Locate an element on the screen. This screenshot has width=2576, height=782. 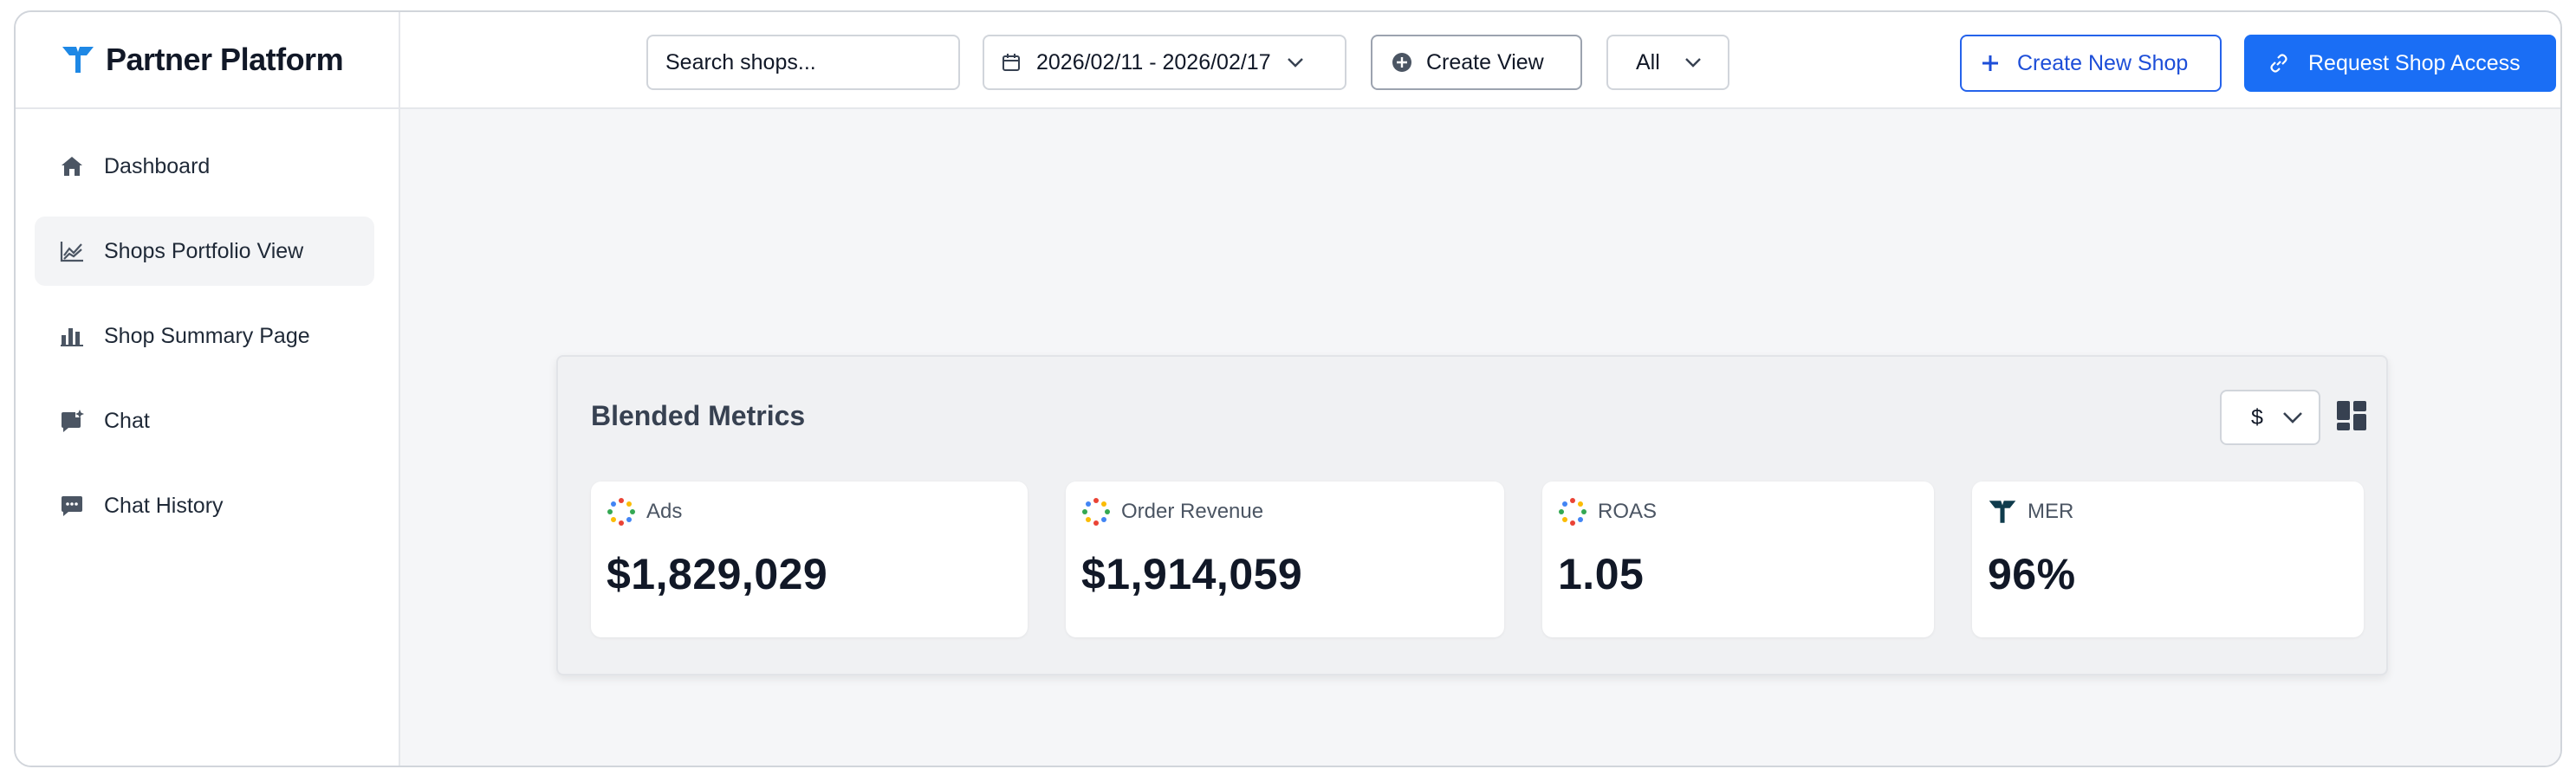
chat-sparkle-icon is located at coordinates (72, 421).